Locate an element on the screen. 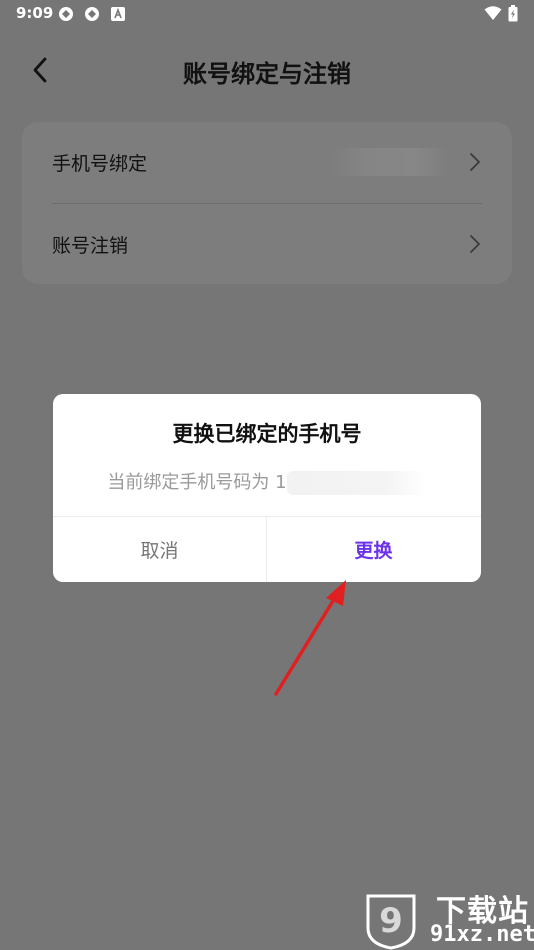  settings-item-phone-binding: 手机号绑定 is located at coordinates (267, 162).